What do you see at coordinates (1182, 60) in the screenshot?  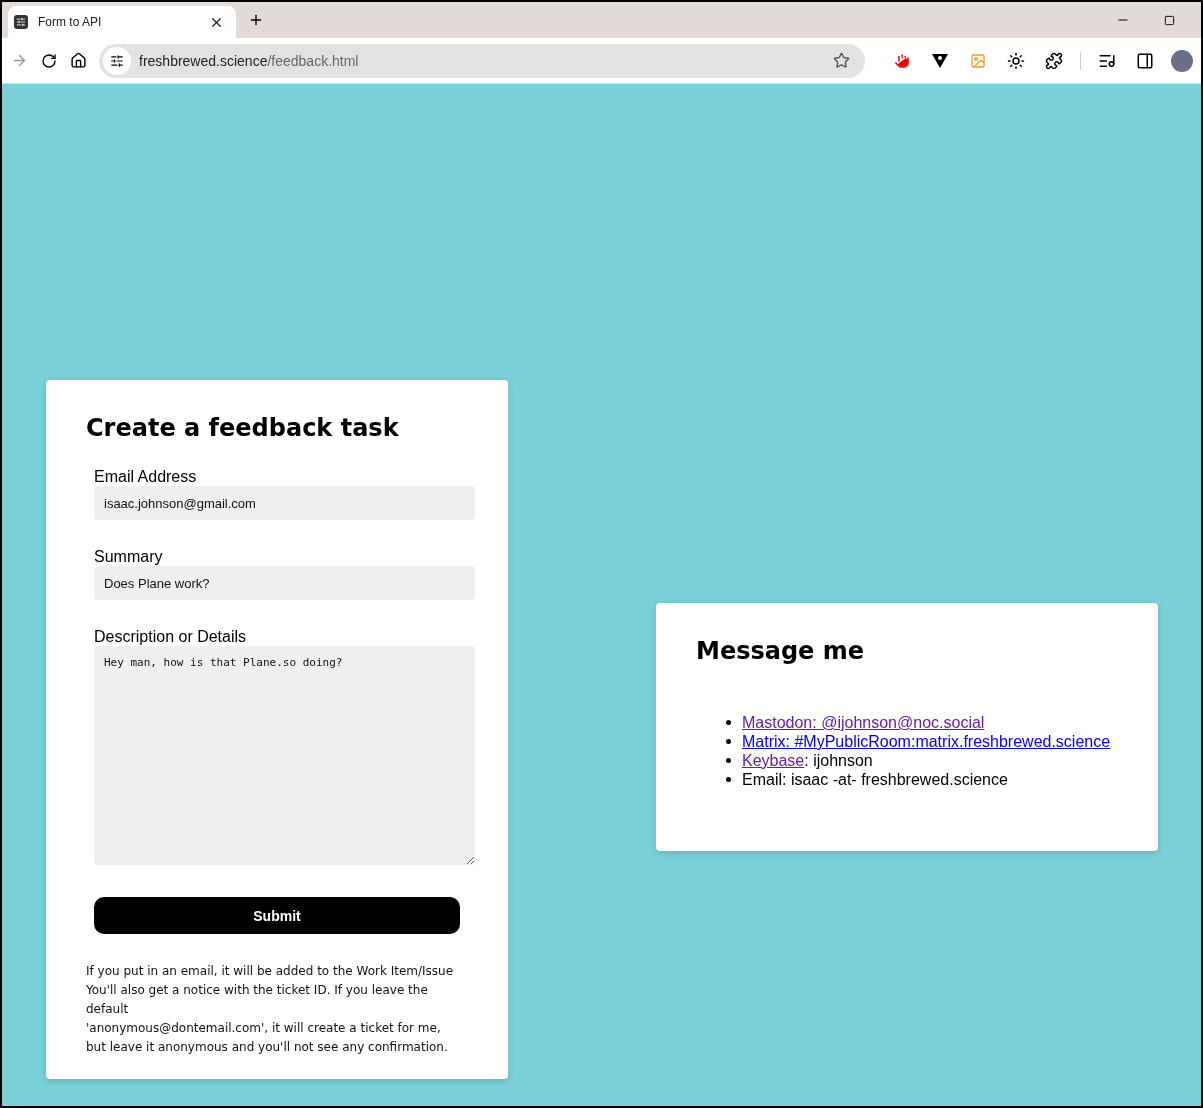 I see `avatar-icon` at bounding box center [1182, 60].